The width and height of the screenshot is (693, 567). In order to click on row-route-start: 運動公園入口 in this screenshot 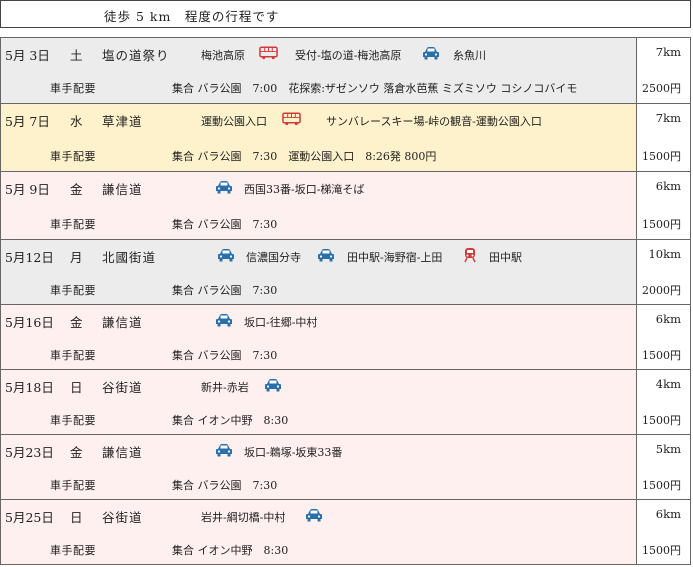, I will do `click(234, 121)`.